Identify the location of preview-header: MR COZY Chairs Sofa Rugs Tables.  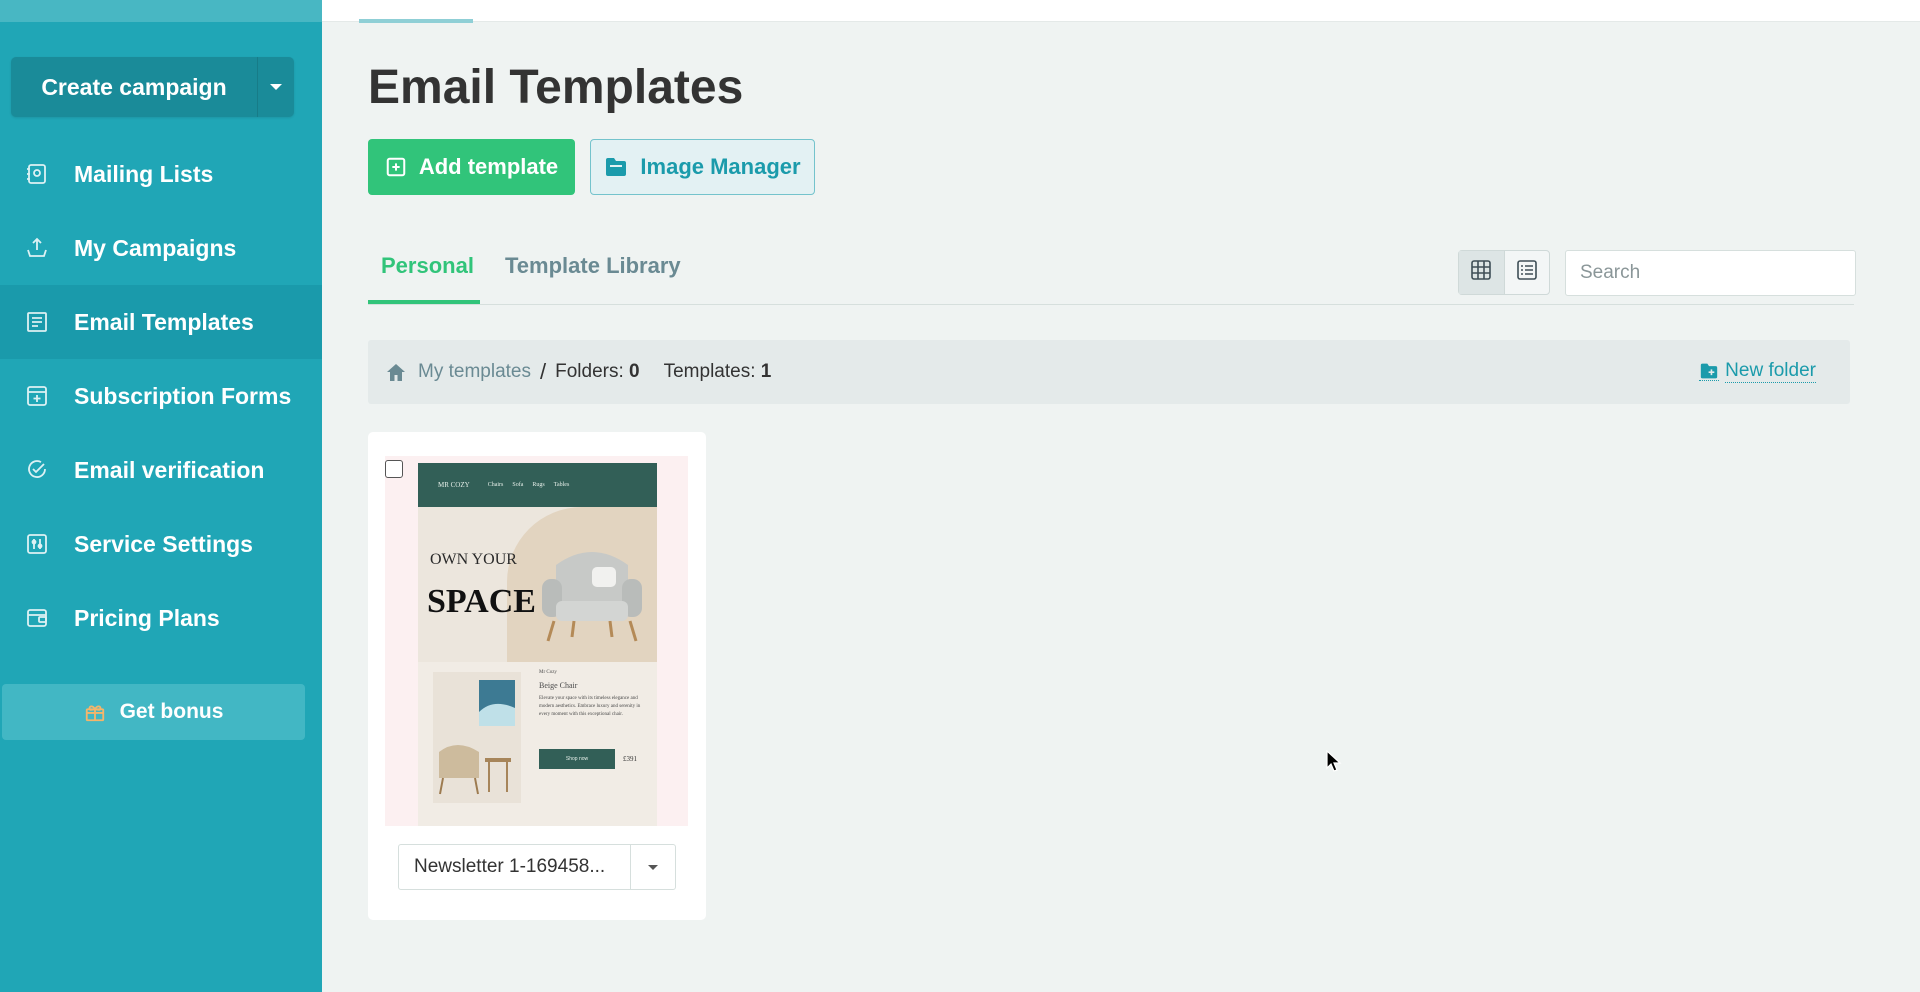
(537, 485).